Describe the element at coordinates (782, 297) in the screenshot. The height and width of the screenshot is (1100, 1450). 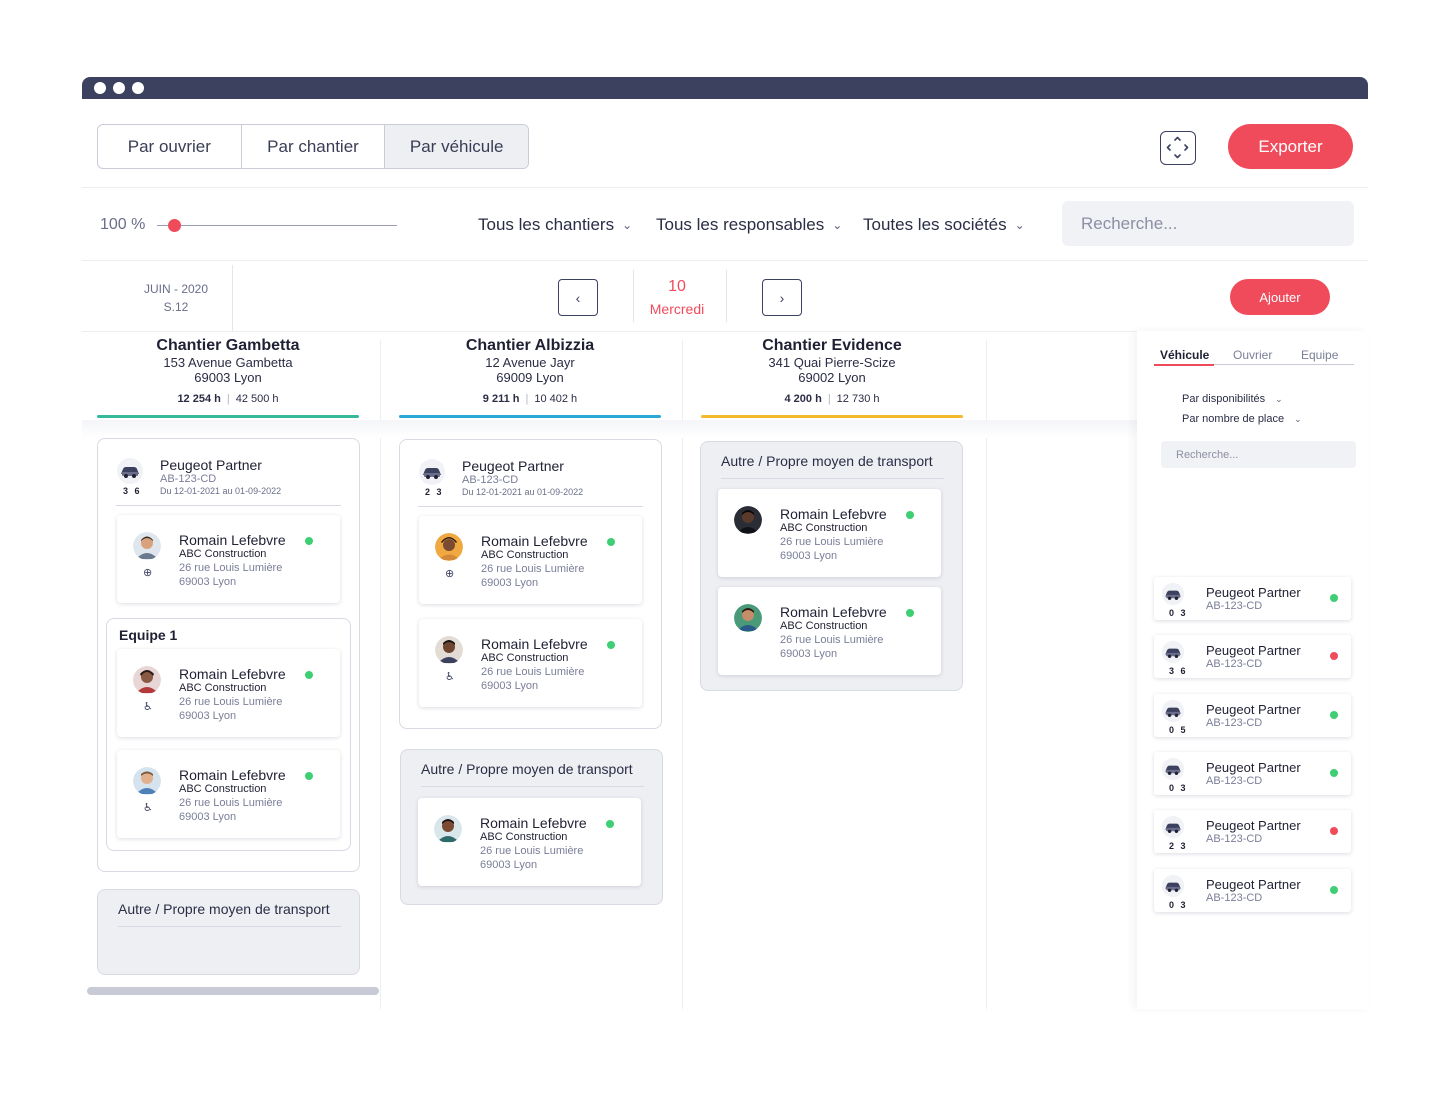
I see `next-day-button: ›` at that location.